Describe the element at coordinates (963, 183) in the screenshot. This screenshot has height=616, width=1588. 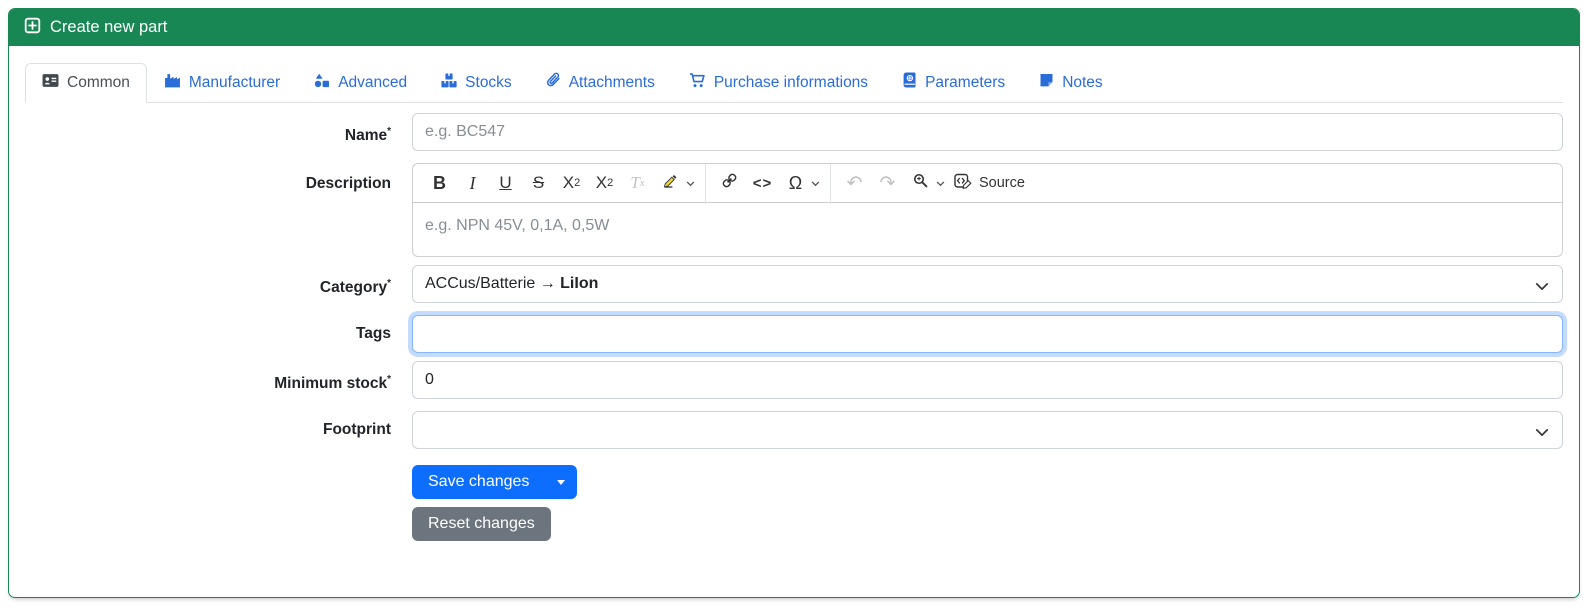
I see `source-icon` at that location.